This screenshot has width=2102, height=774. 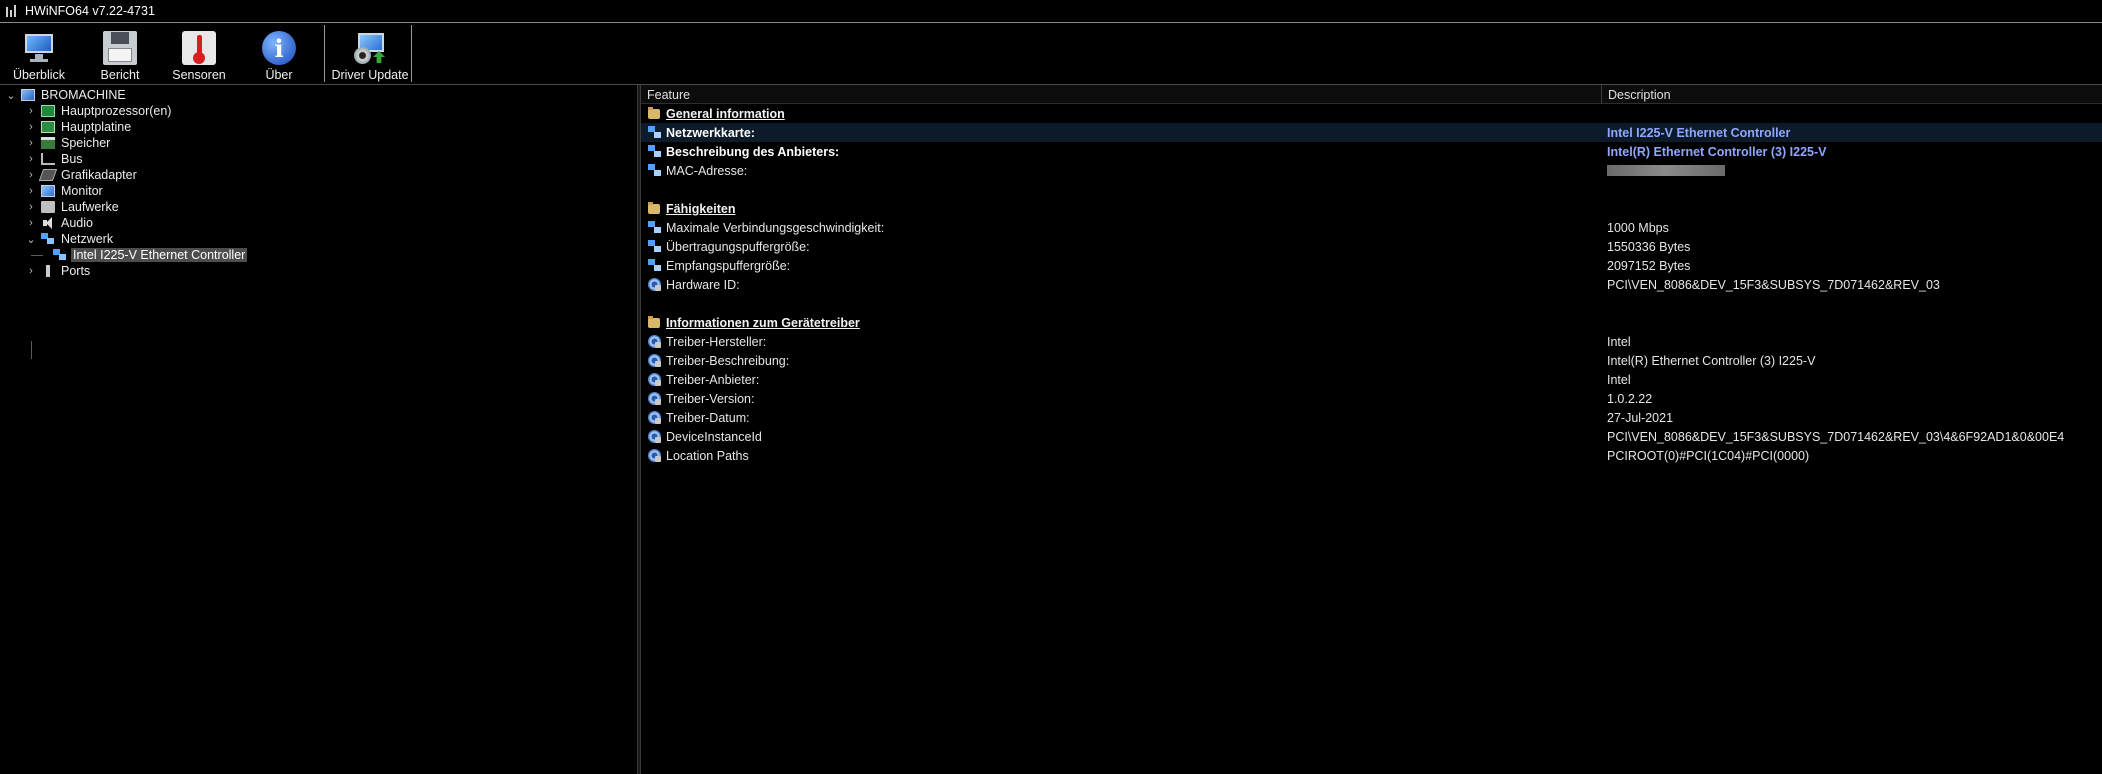 What do you see at coordinates (701, 208) in the screenshot?
I see `section-title: Fähigkeiten` at bounding box center [701, 208].